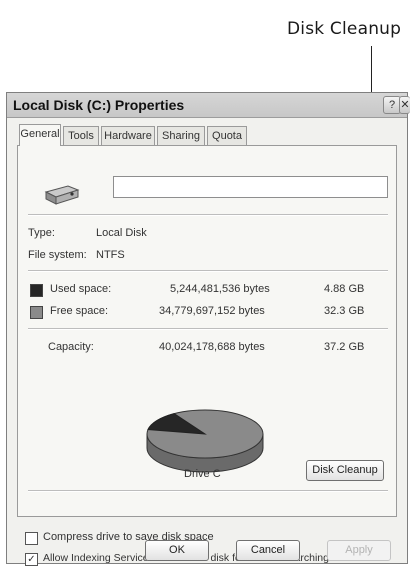 This screenshot has height=566, width=411. Describe the element at coordinates (41, 233) in the screenshot. I see `type-label: Type:` at that location.